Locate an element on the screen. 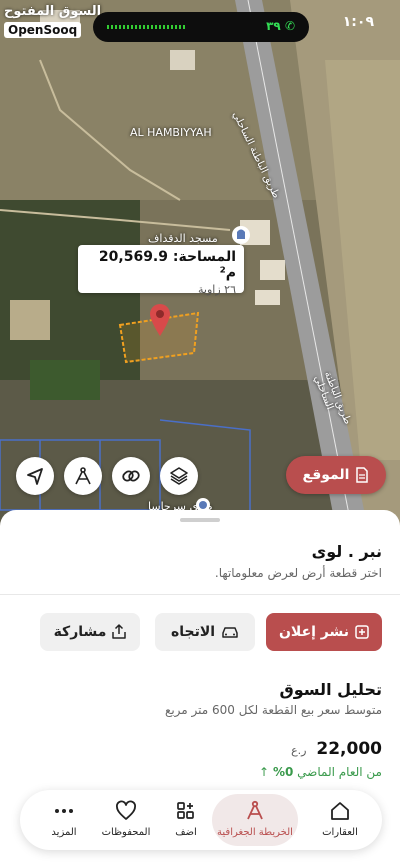 This screenshot has width=400, height=867. measure-button is located at coordinates (83, 476).